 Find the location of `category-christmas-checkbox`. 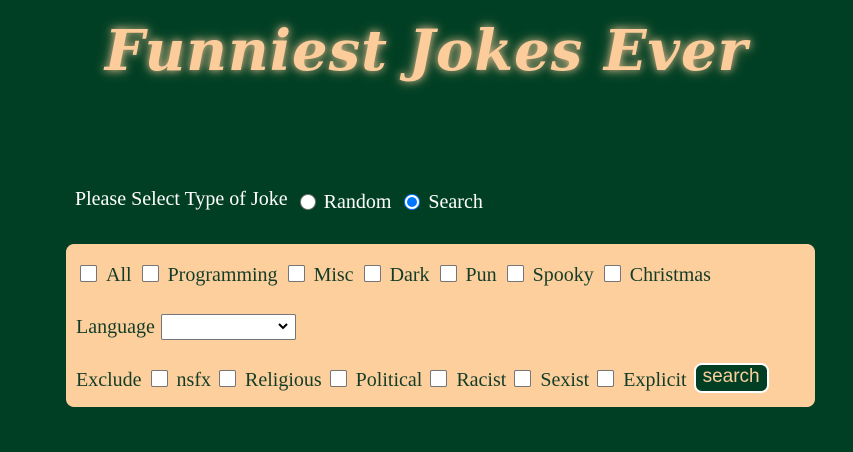

category-christmas-checkbox is located at coordinates (612, 273).